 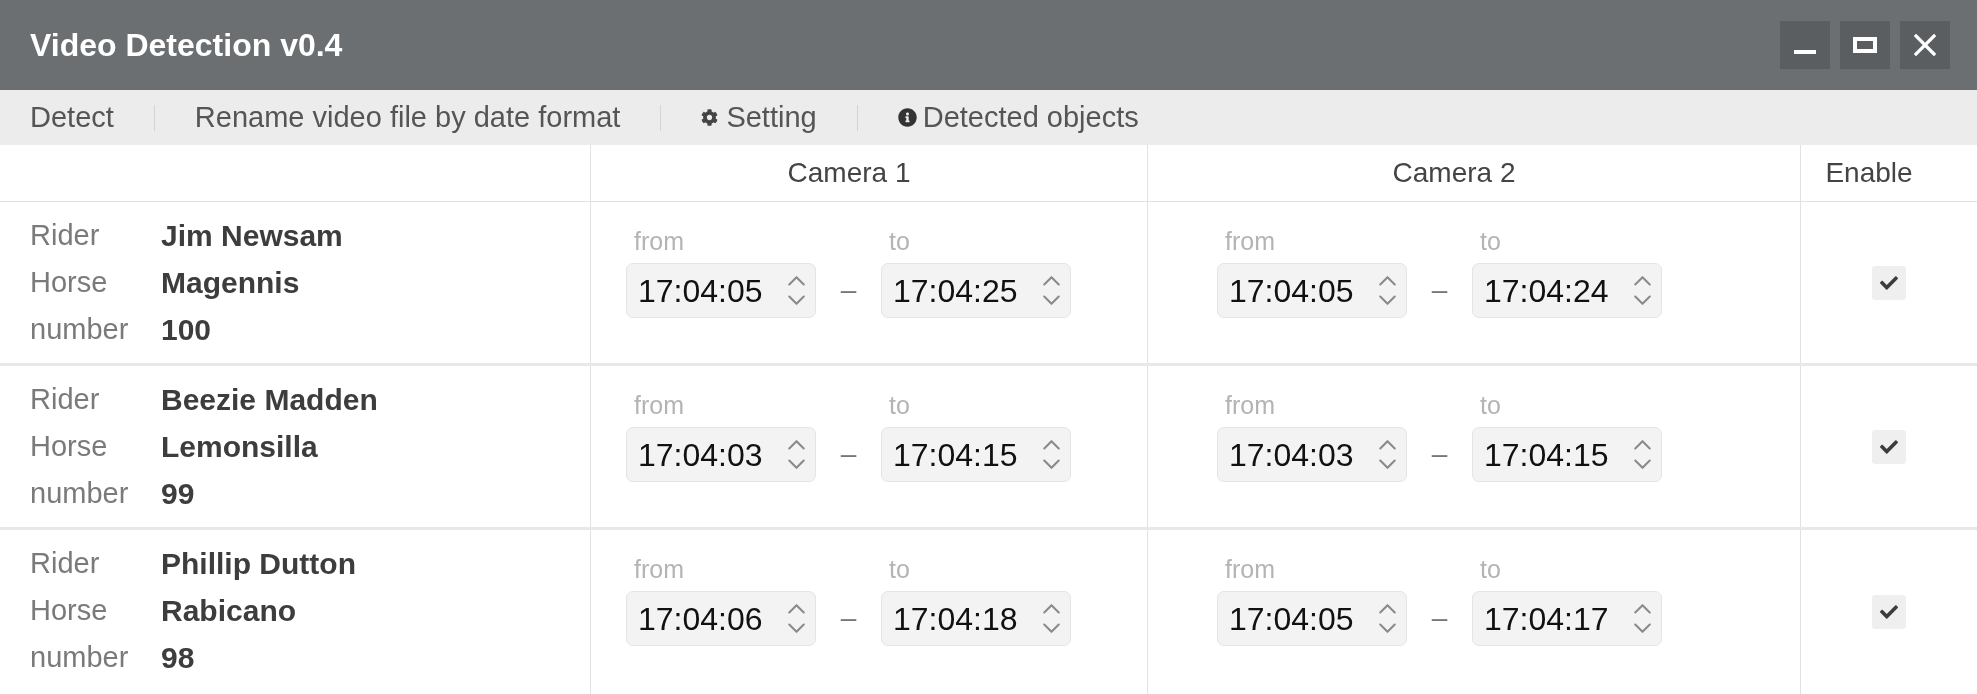 What do you see at coordinates (240, 447) in the screenshot?
I see `detail-value: Lemonsilla` at bounding box center [240, 447].